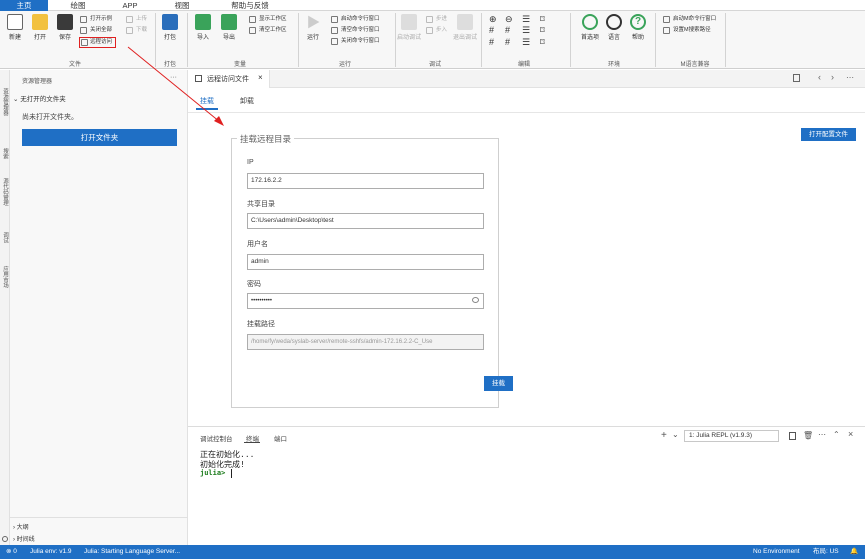 Image resolution: width=865 pixels, height=559 pixels. Describe the element at coordinates (836, 434) in the screenshot. I see `chevron-up-icon: ⌃` at that location.